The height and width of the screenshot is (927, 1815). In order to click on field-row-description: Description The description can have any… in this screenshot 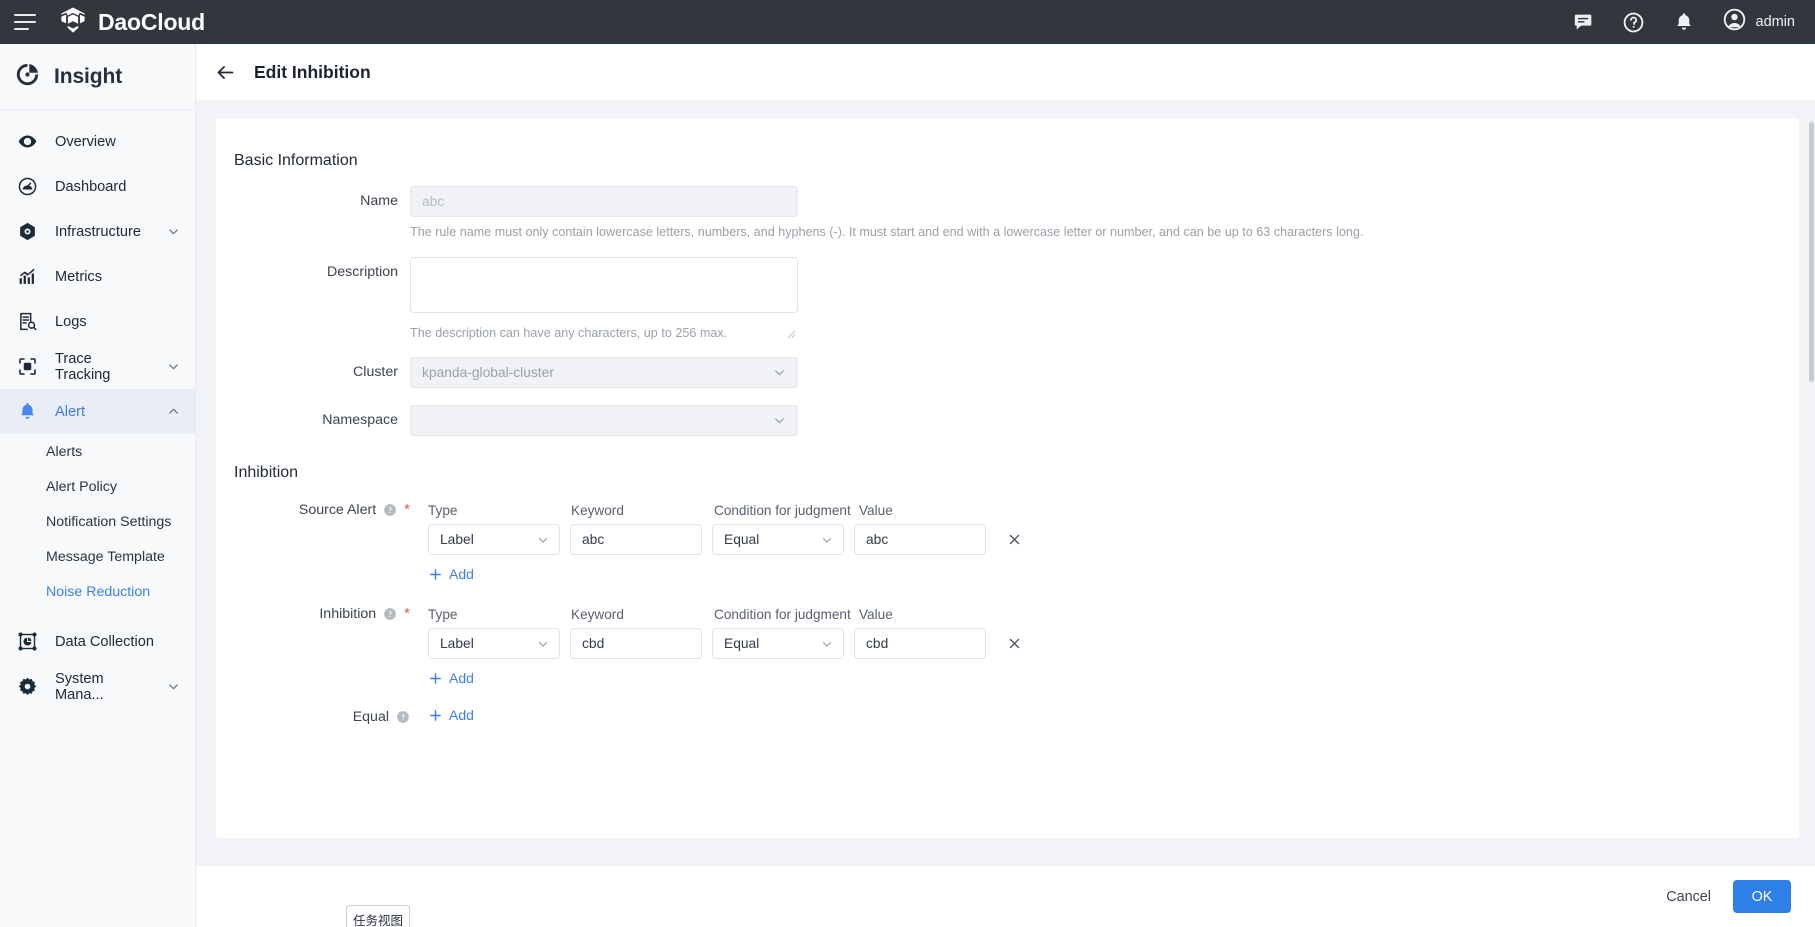, I will do `click(516, 299)`.